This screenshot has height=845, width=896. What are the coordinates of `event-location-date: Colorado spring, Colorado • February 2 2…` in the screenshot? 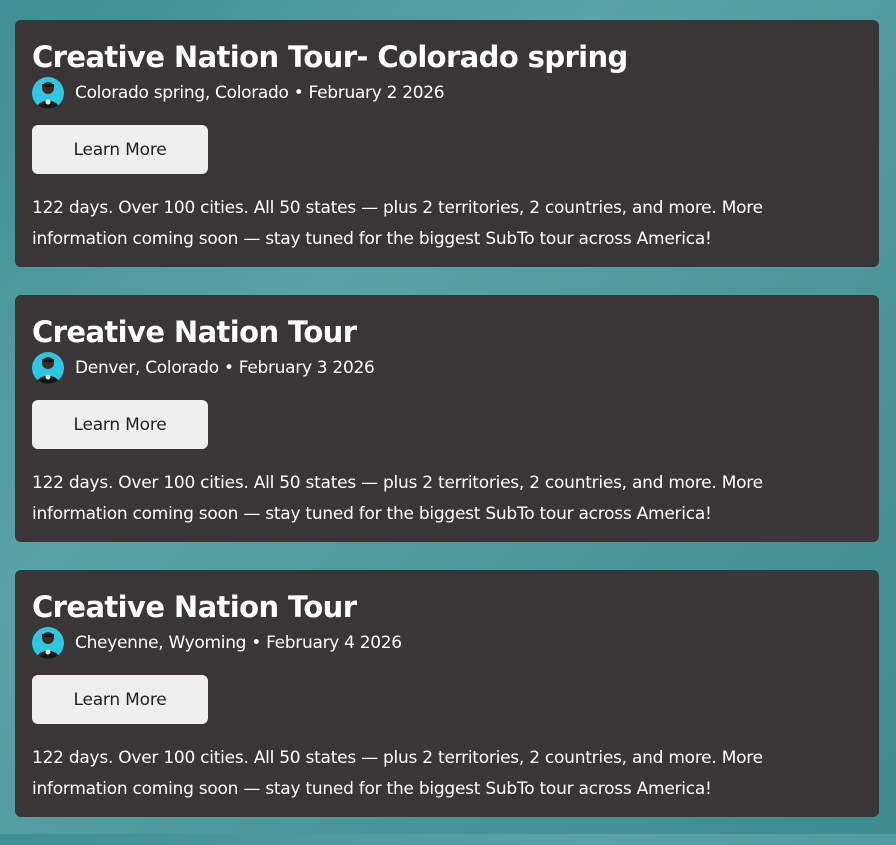 It's located at (260, 93).